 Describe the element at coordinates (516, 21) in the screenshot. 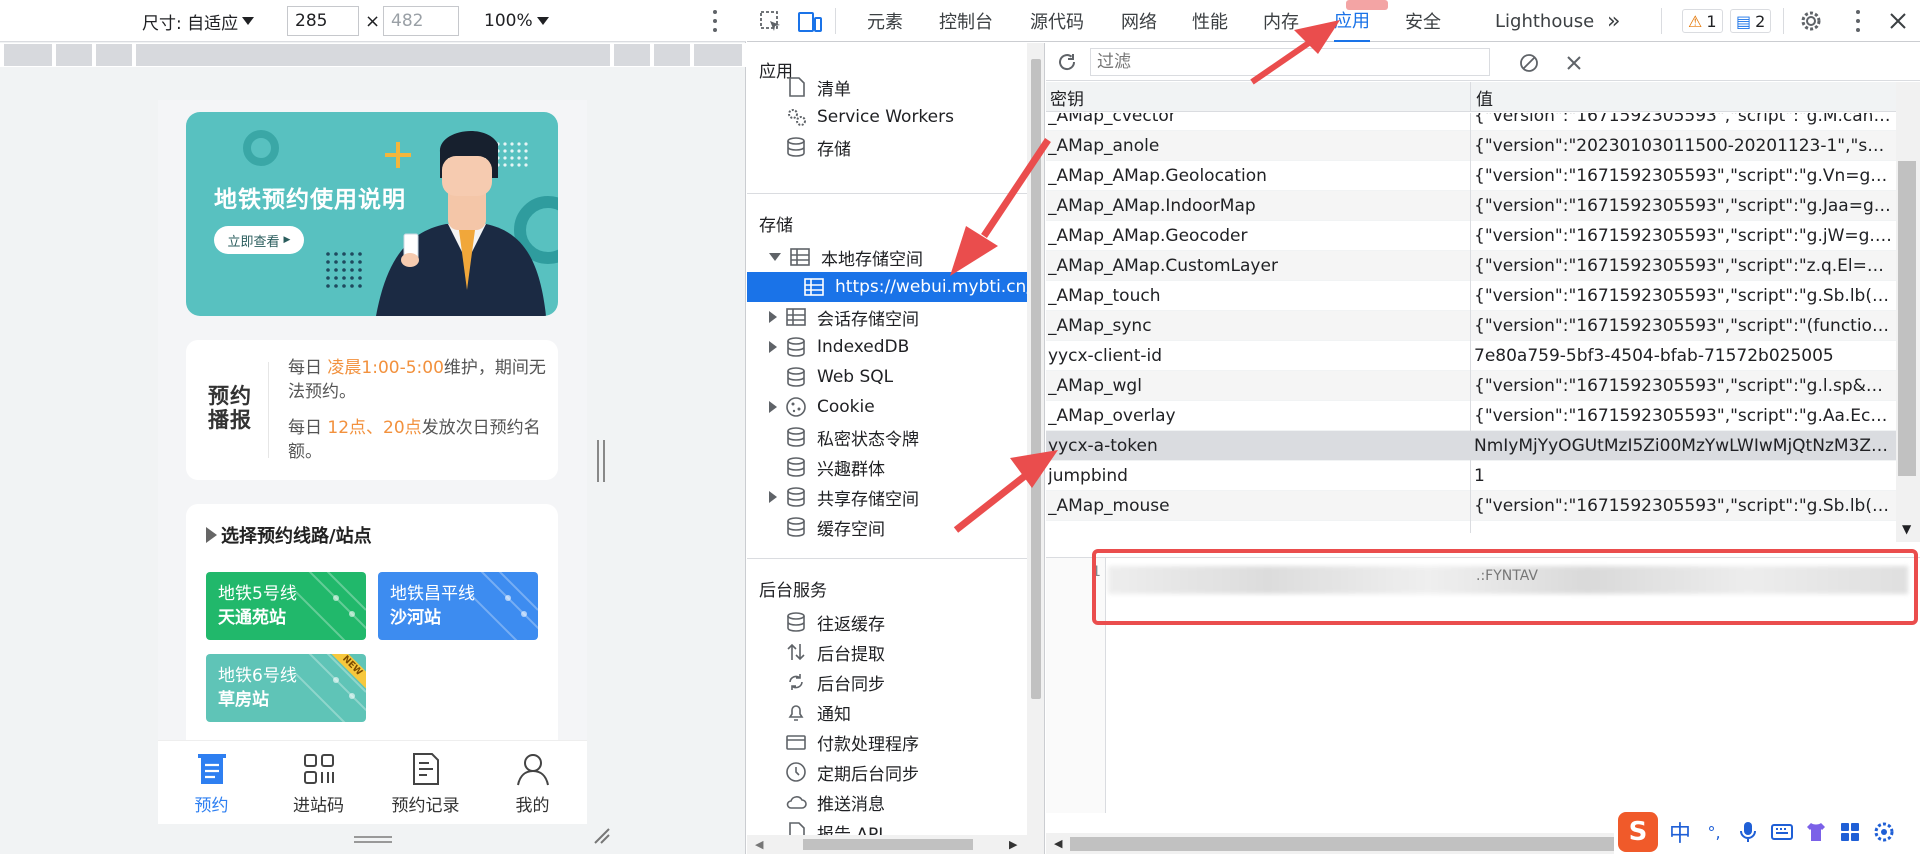

I see `zoom-dropdown: 100%` at that location.